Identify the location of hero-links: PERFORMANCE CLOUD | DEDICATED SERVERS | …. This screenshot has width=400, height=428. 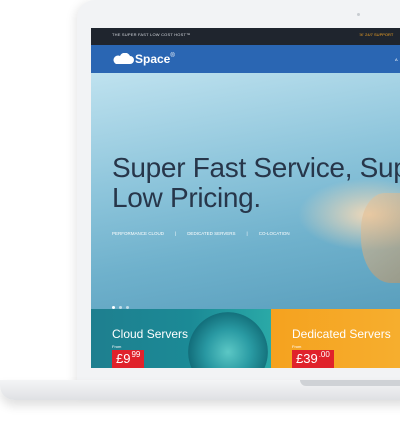
(201, 233).